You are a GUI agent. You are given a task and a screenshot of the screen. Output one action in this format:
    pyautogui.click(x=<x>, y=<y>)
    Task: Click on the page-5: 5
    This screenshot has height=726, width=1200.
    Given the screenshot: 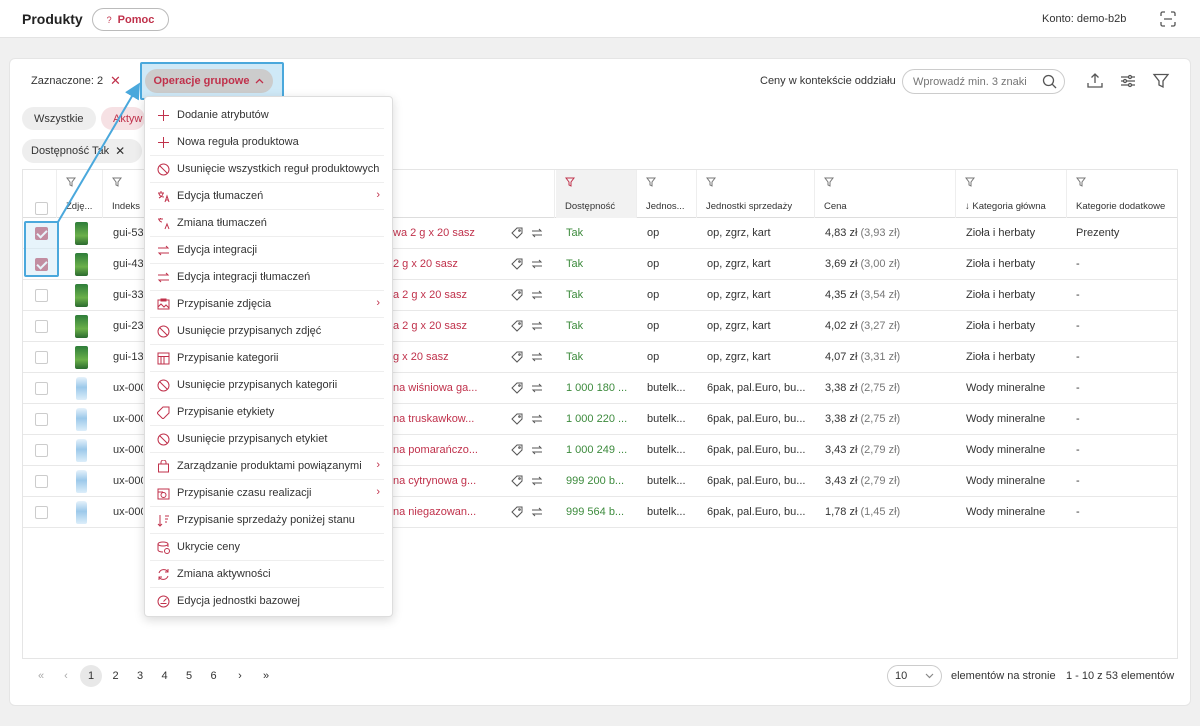 What is the action you would take?
    pyautogui.click(x=189, y=676)
    